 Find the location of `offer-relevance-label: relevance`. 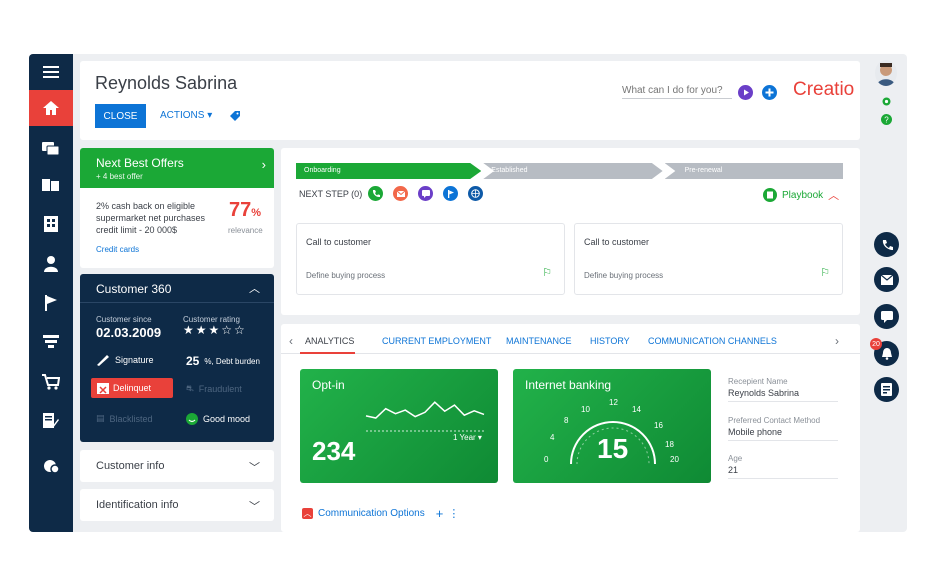

offer-relevance-label: relevance is located at coordinates (245, 230).